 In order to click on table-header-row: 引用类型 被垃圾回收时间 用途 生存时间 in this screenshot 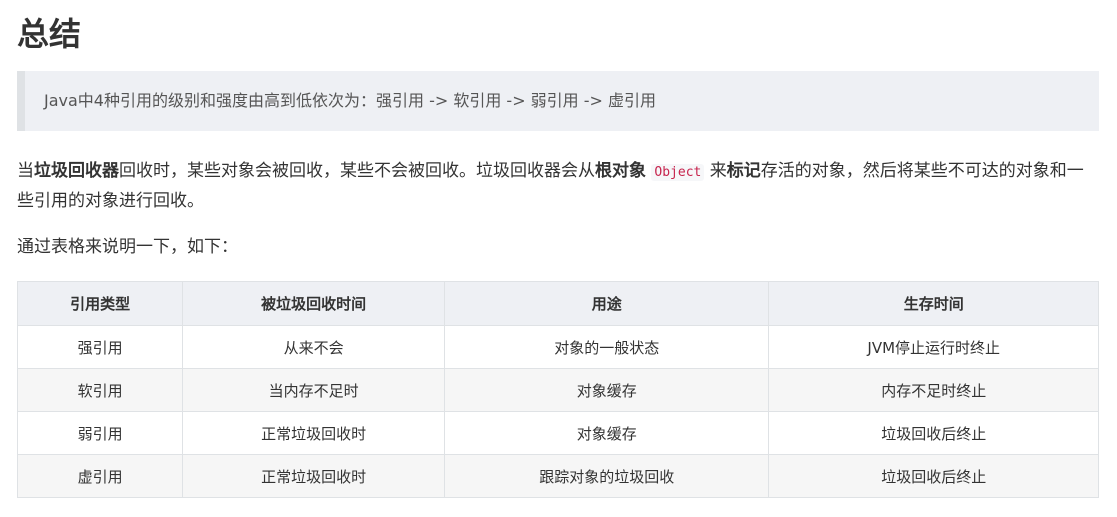, I will do `click(557, 303)`.